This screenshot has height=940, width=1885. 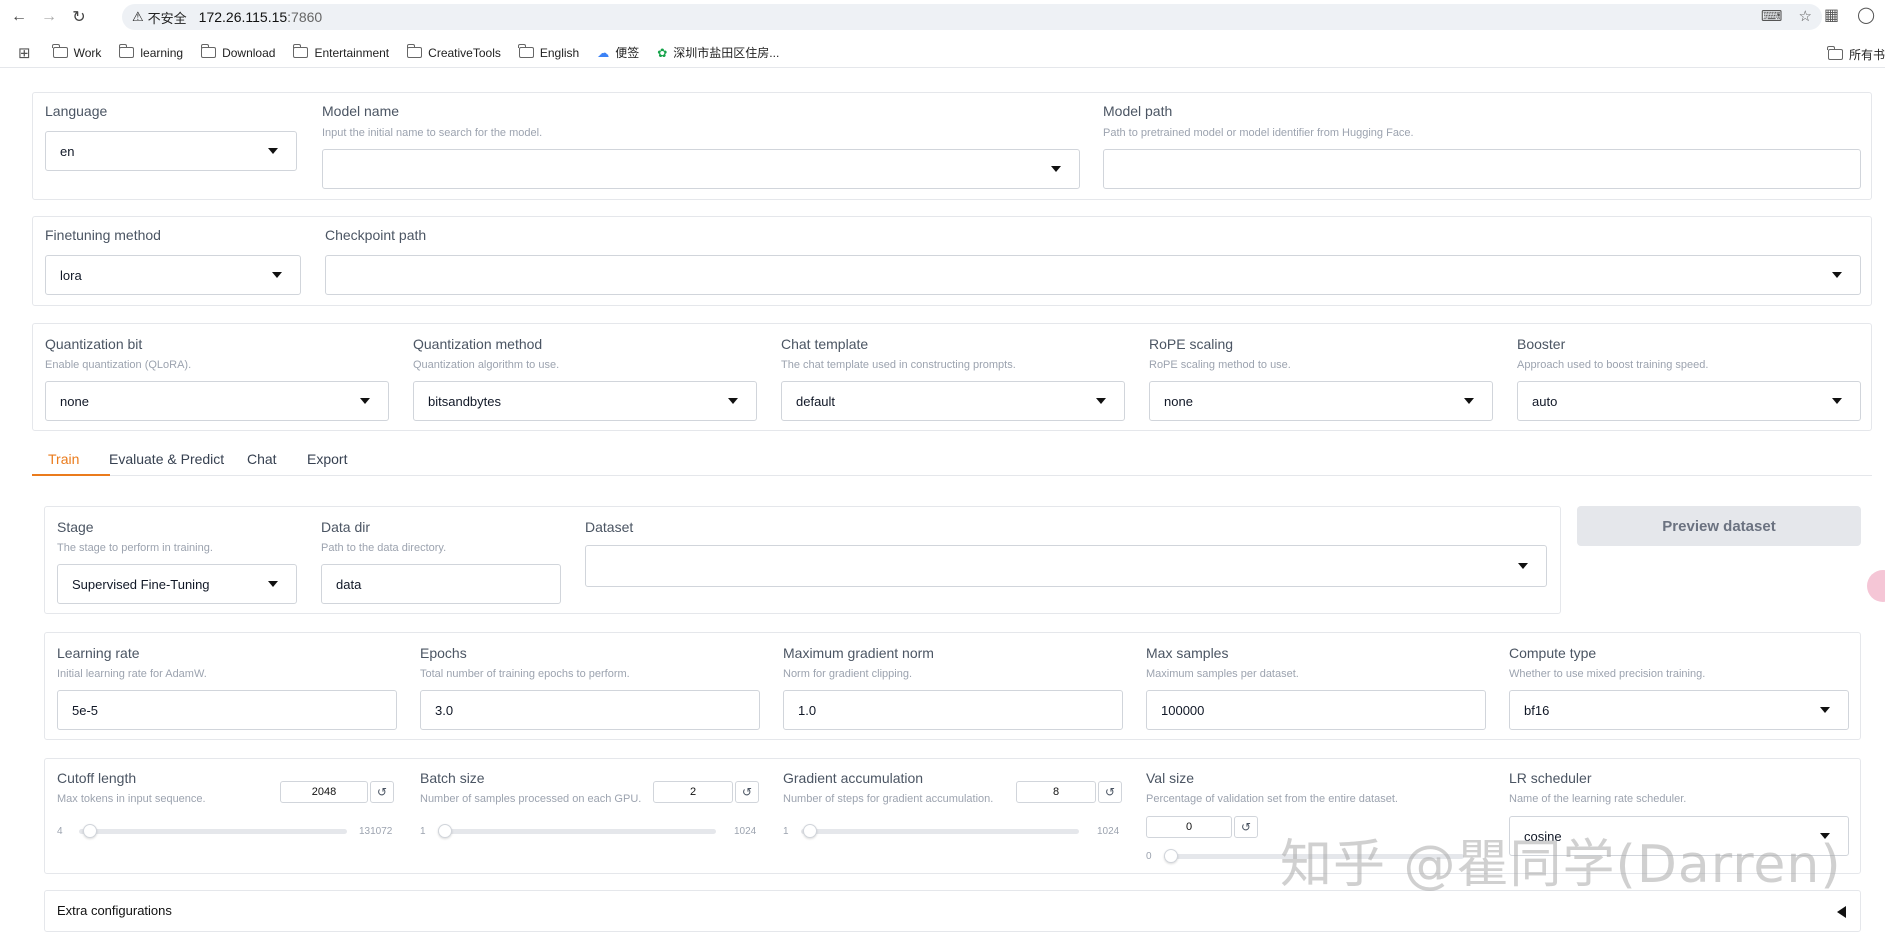 What do you see at coordinates (1689, 401) in the screenshot?
I see `booster-dropdown: auto` at bounding box center [1689, 401].